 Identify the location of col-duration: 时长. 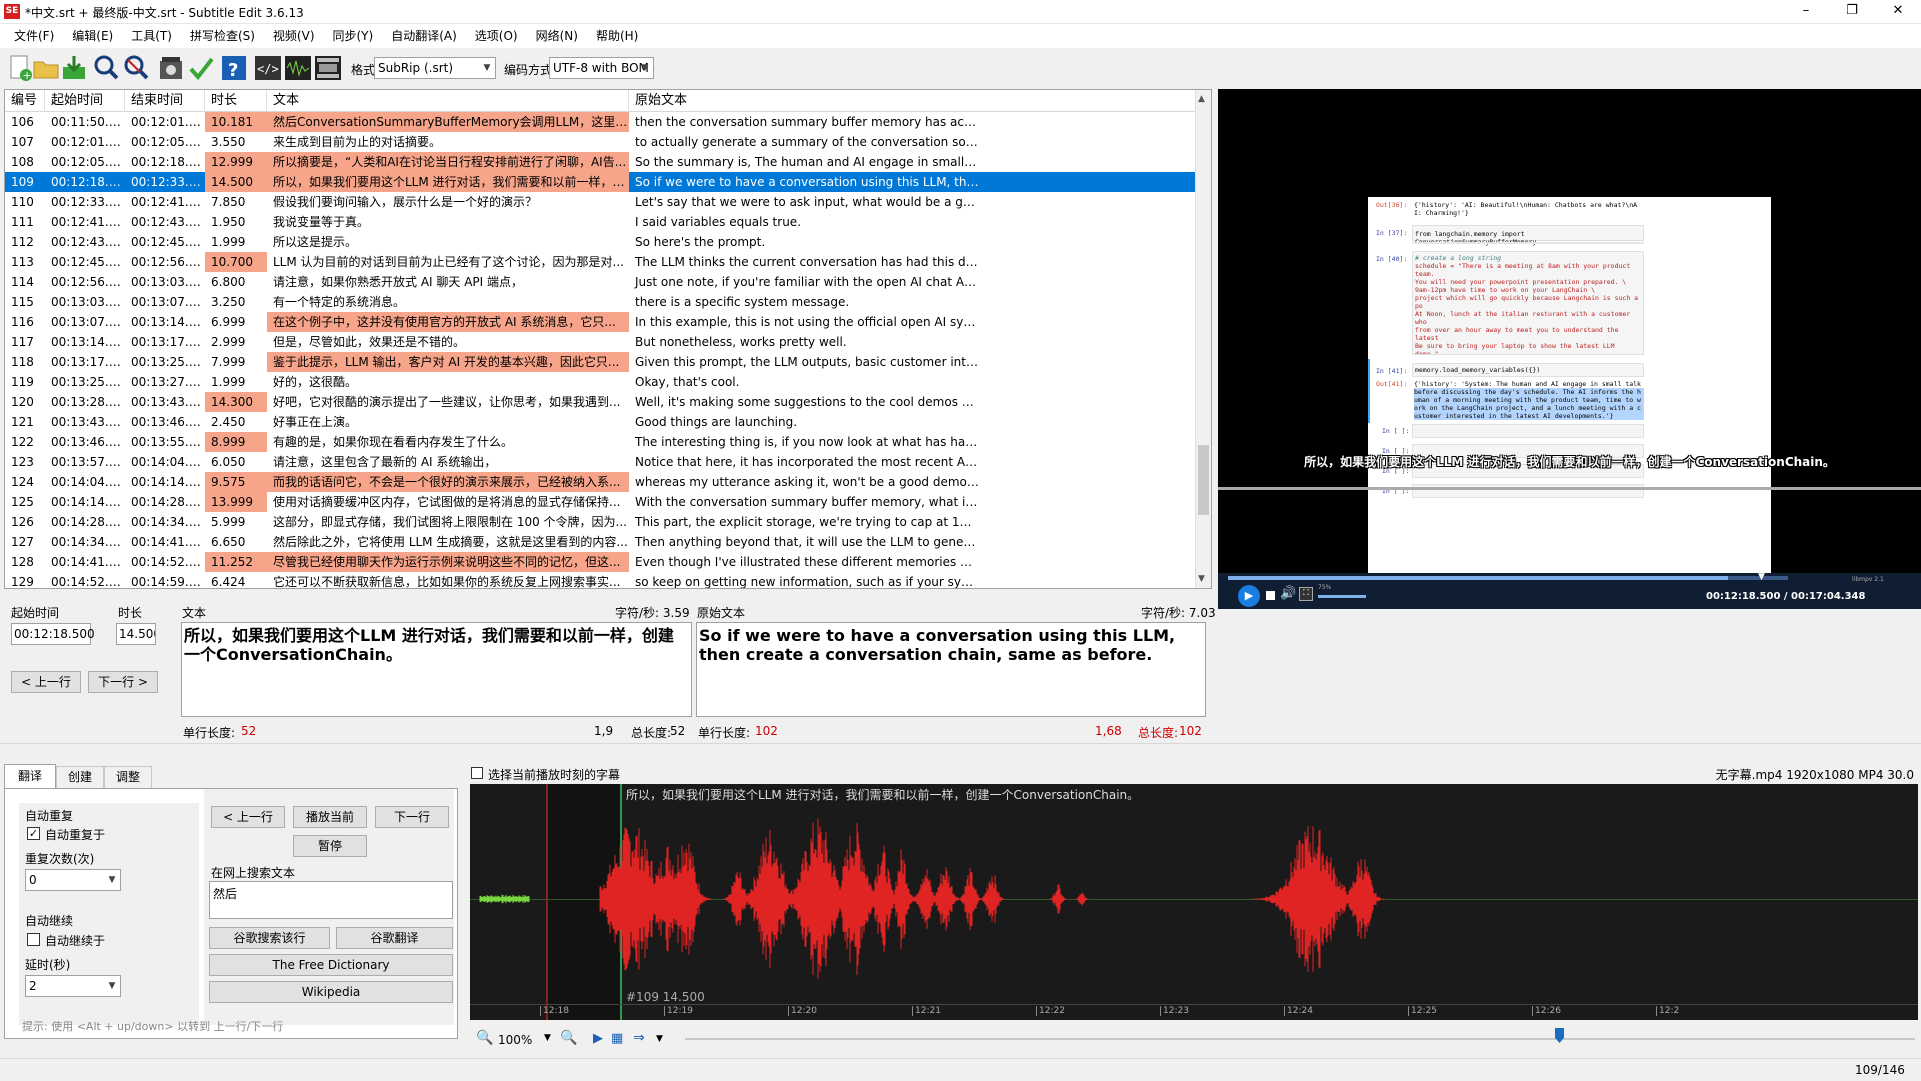
(236, 101).